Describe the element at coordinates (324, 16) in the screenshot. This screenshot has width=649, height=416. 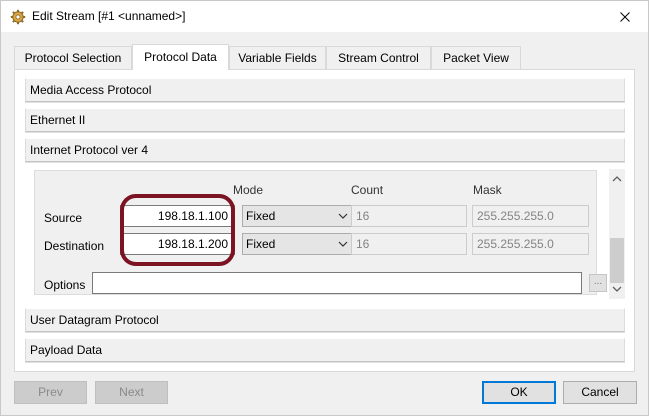
I see `title-bar: Edit Stream [#1 <unnamed>]` at that location.